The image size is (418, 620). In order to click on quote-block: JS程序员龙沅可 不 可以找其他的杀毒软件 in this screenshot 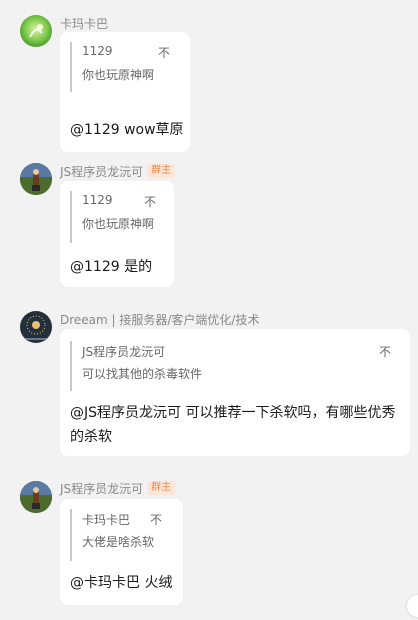, I will do `click(230, 366)`.